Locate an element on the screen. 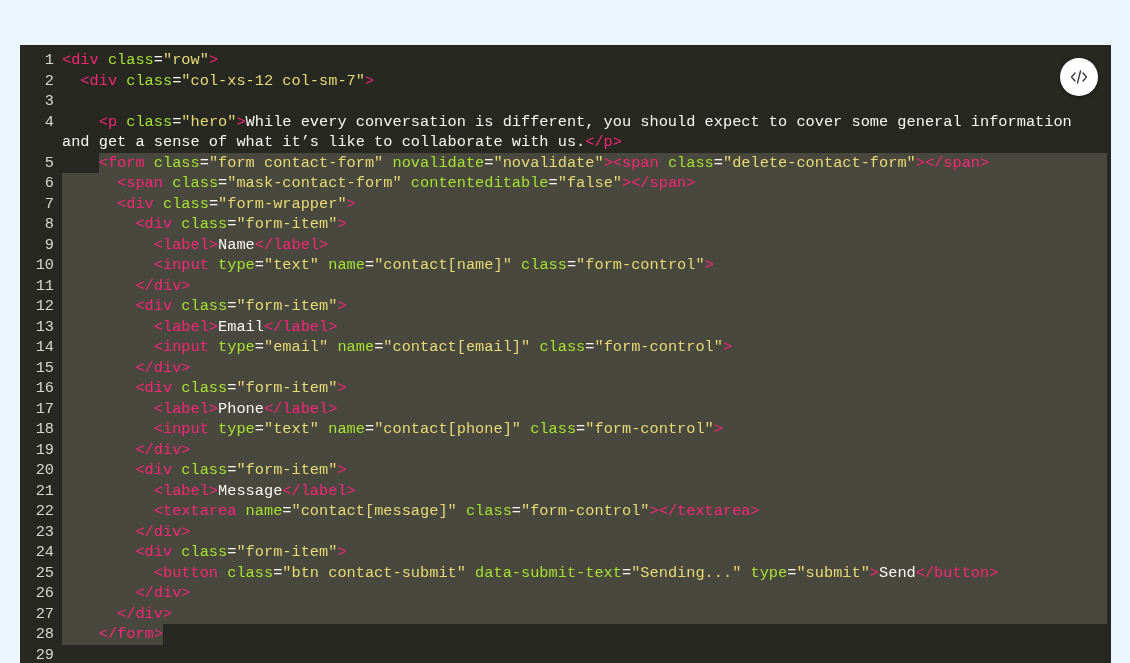  line-number: 16 is located at coordinates (44, 388).